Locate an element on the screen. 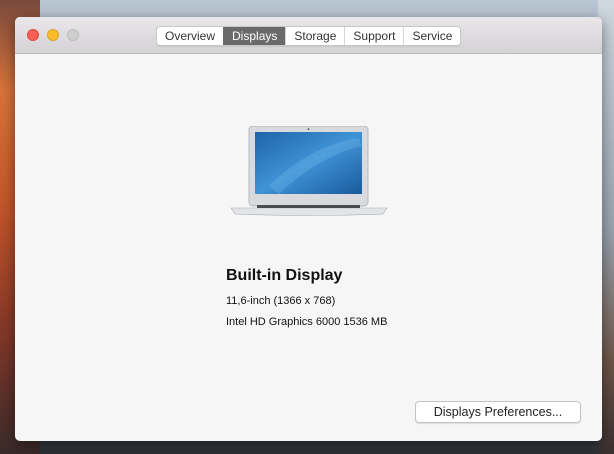  tab-storage: Storage is located at coordinates (314, 36).